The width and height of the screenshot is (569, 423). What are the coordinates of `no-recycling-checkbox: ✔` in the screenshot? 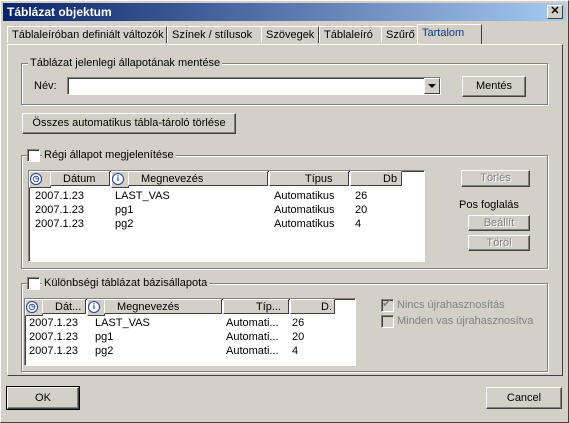 It's located at (387, 305).